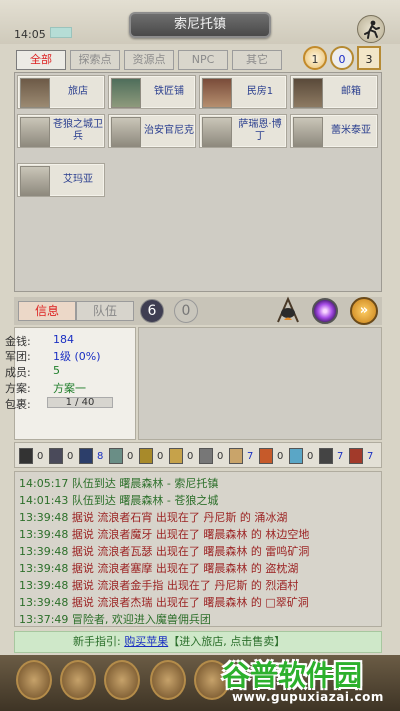 The height and width of the screenshot is (711, 400). Describe the element at coordinates (119, 500) in the screenshot. I see `log-line: 14:01:43 队伍到达 曙晨森林 - 苍狼之城` at that location.